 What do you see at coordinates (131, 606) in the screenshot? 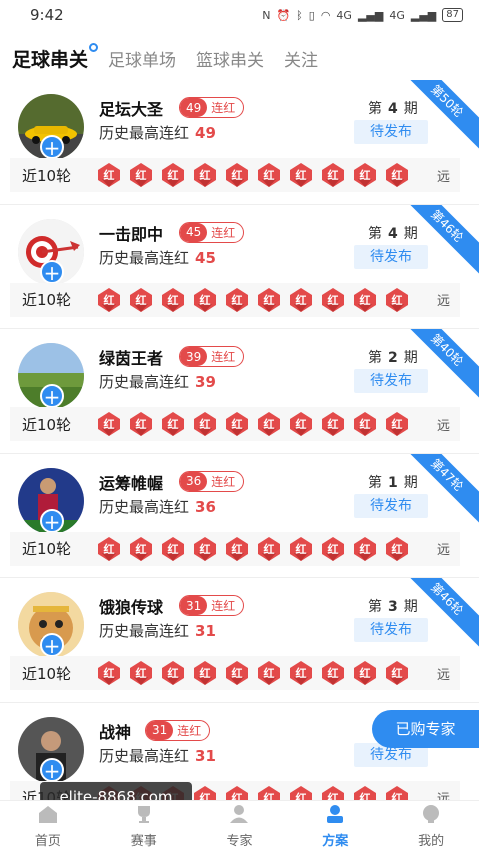
I see `expert-name: 饿狼传球` at bounding box center [131, 606].